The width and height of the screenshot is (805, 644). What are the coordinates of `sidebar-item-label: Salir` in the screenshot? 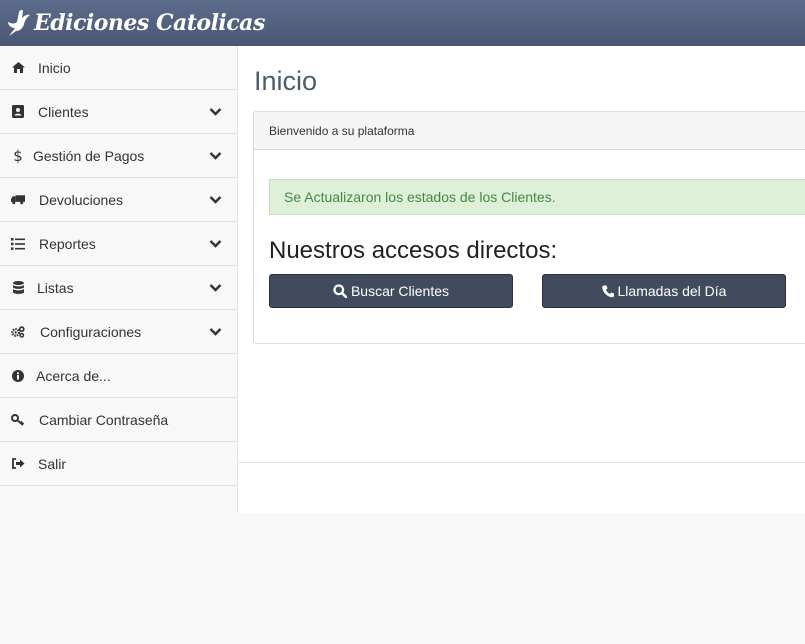 It's located at (52, 463).